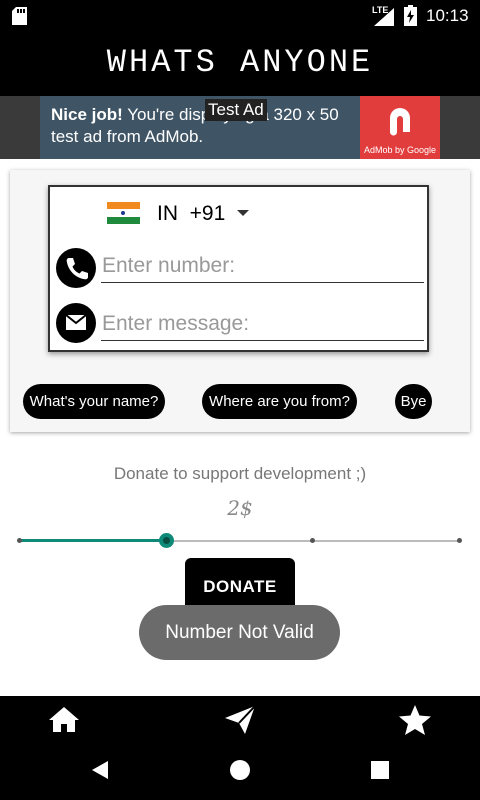  What do you see at coordinates (243, 213) in the screenshot?
I see `dropdown-arrow-icon` at bounding box center [243, 213].